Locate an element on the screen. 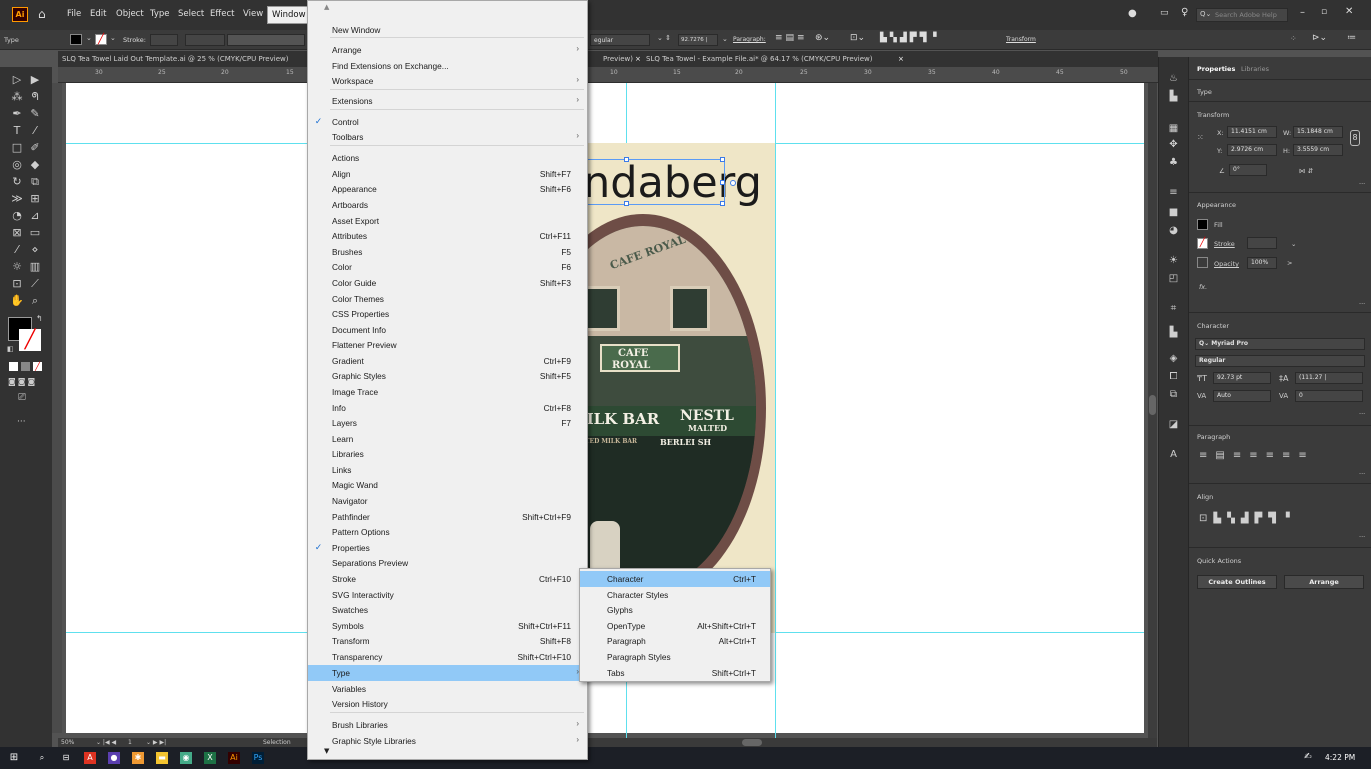  menu-item-pattern-options: Pattern Options is located at coordinates (447, 532).